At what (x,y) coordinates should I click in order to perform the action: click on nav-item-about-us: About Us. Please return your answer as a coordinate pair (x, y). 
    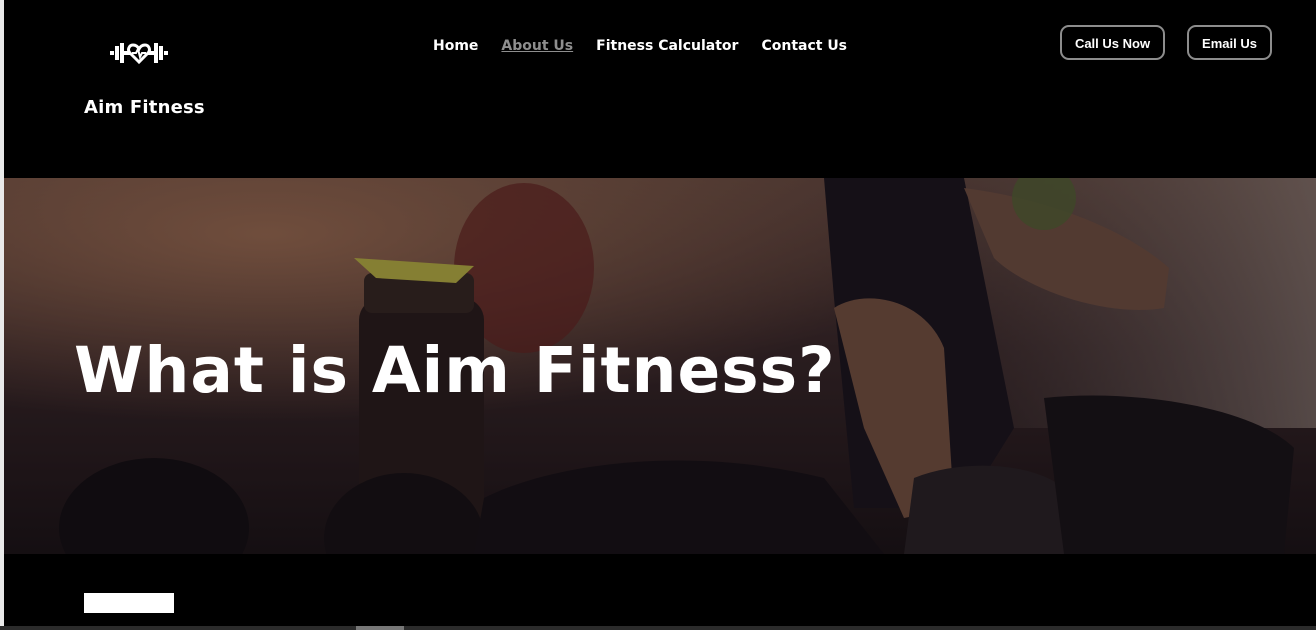
    Looking at the image, I should click on (537, 46).